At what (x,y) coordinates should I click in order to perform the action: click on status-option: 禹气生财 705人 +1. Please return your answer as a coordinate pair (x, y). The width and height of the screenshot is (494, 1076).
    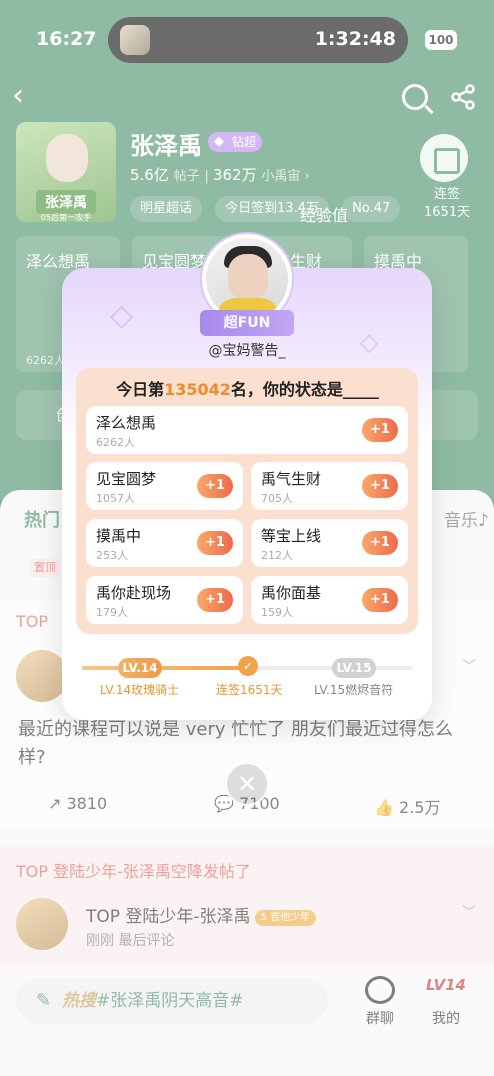
    Looking at the image, I should click on (329, 486).